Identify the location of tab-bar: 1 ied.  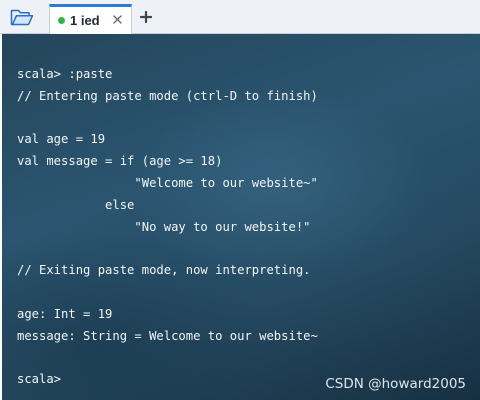
(240, 17).